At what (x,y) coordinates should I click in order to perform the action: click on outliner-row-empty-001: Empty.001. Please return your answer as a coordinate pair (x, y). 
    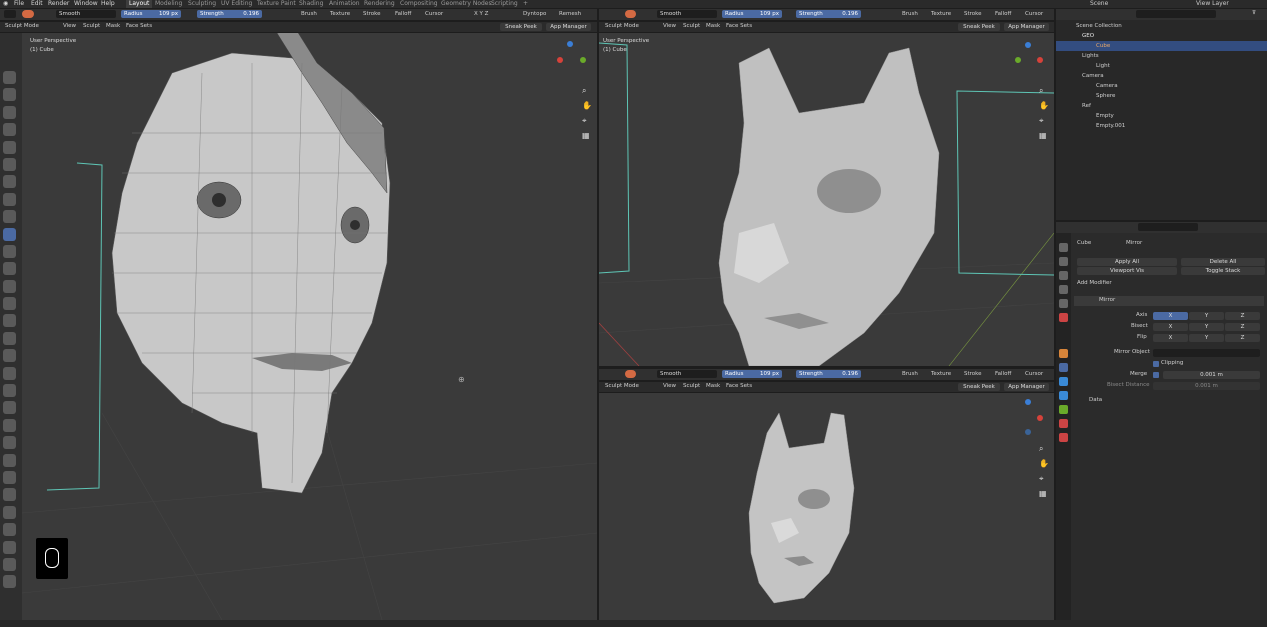
    Looking at the image, I should click on (1161, 126).